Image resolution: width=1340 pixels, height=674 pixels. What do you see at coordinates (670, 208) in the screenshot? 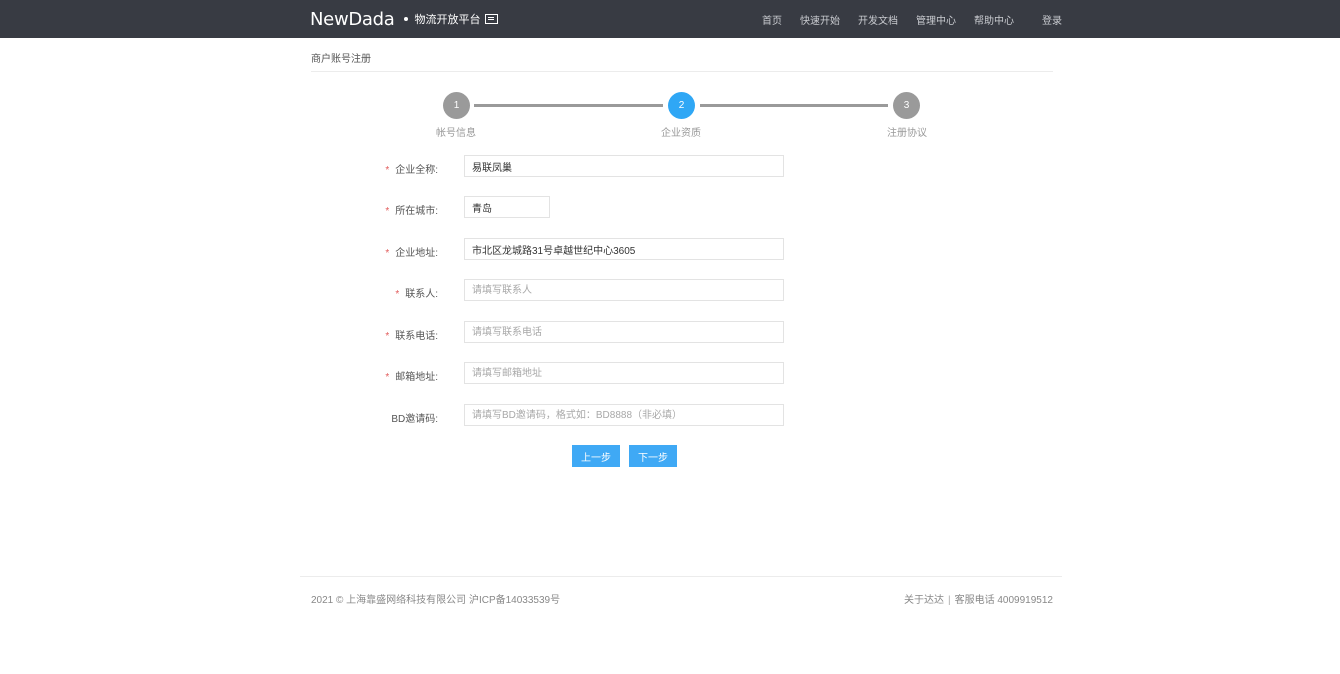
I see `form-row-city: * 所在城市:` at bounding box center [670, 208].